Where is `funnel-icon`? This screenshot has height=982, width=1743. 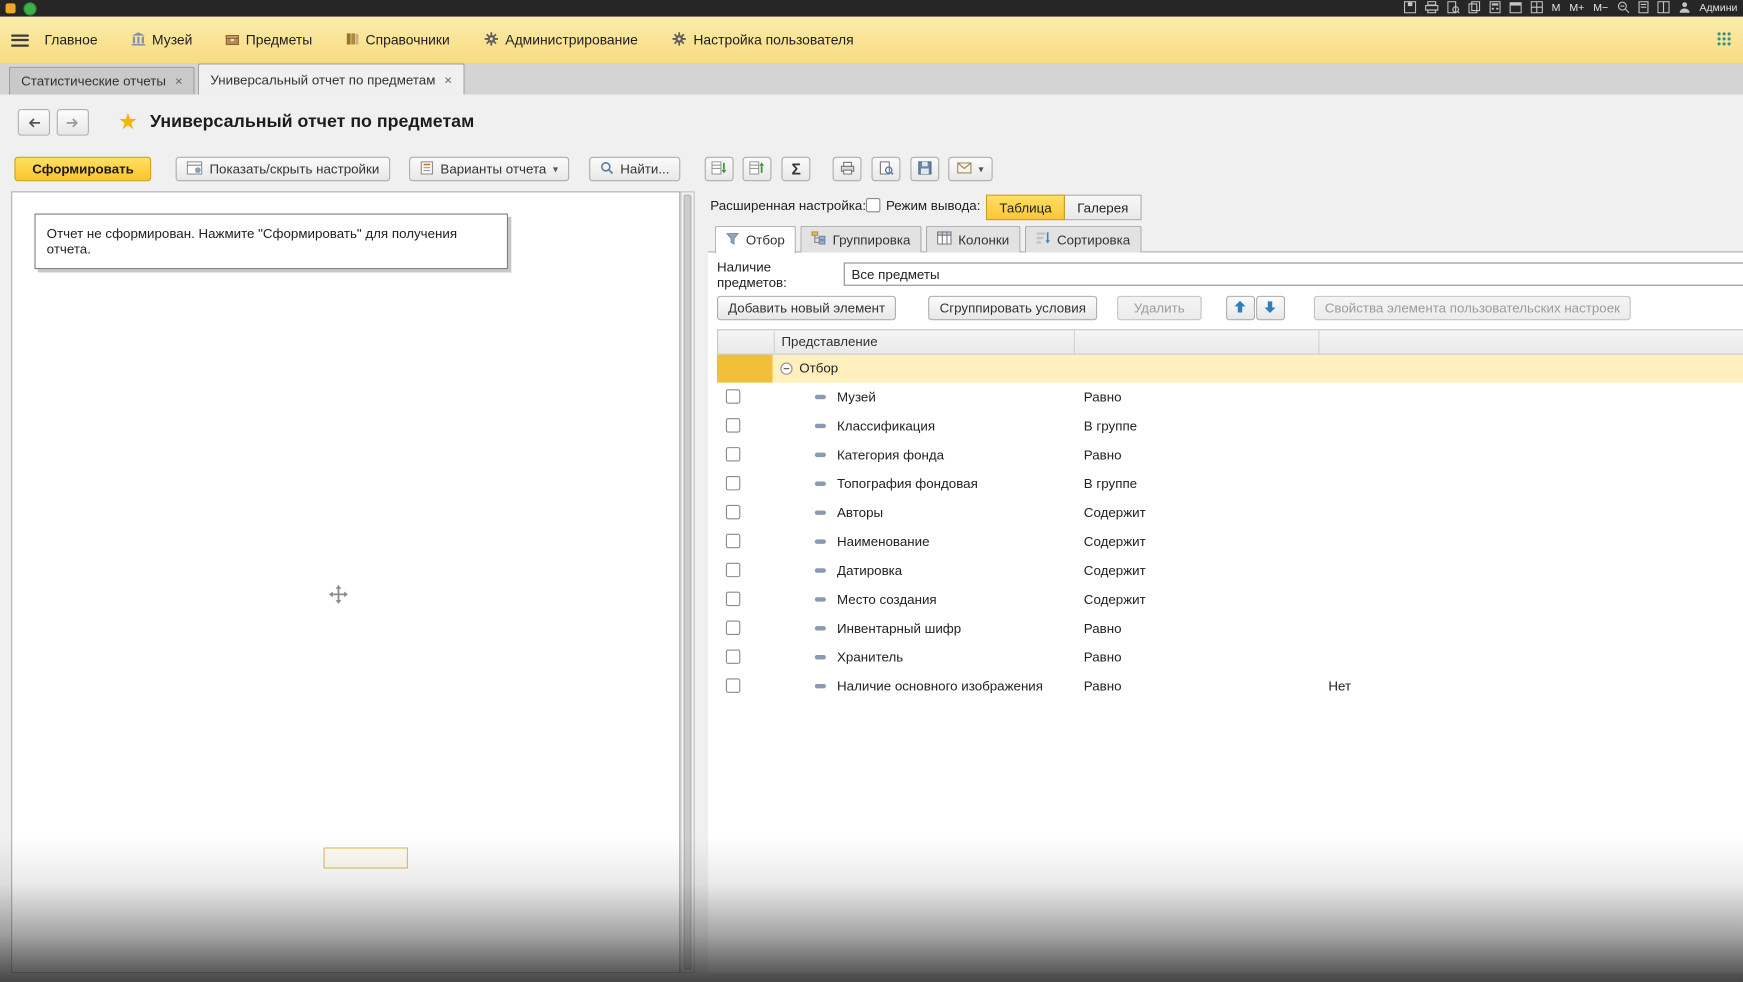
funnel-icon is located at coordinates (733, 240).